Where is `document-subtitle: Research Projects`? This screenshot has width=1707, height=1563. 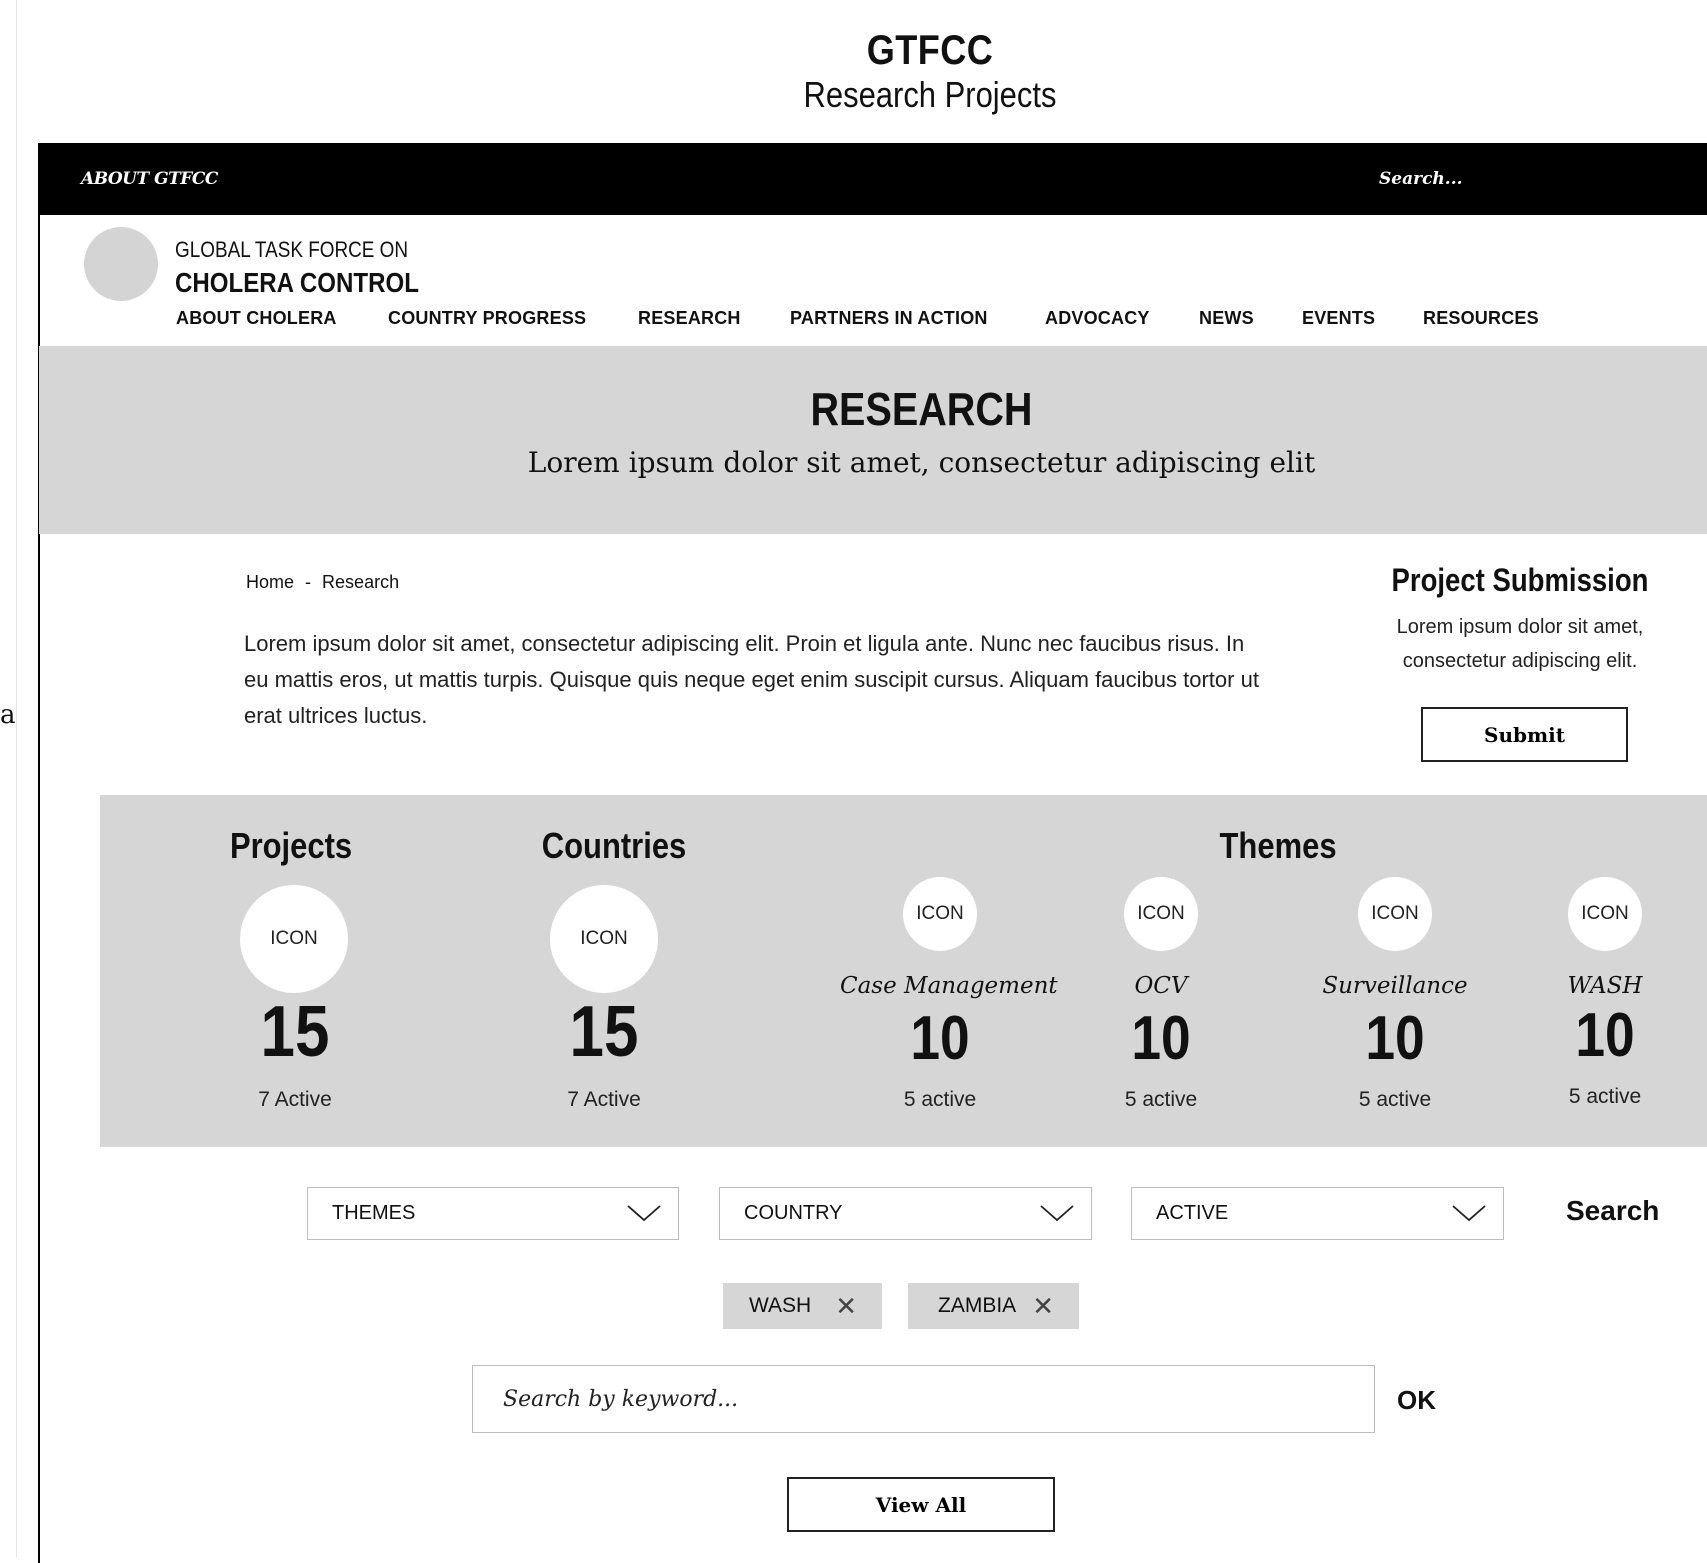
document-subtitle: Research Projects is located at coordinates (930, 94).